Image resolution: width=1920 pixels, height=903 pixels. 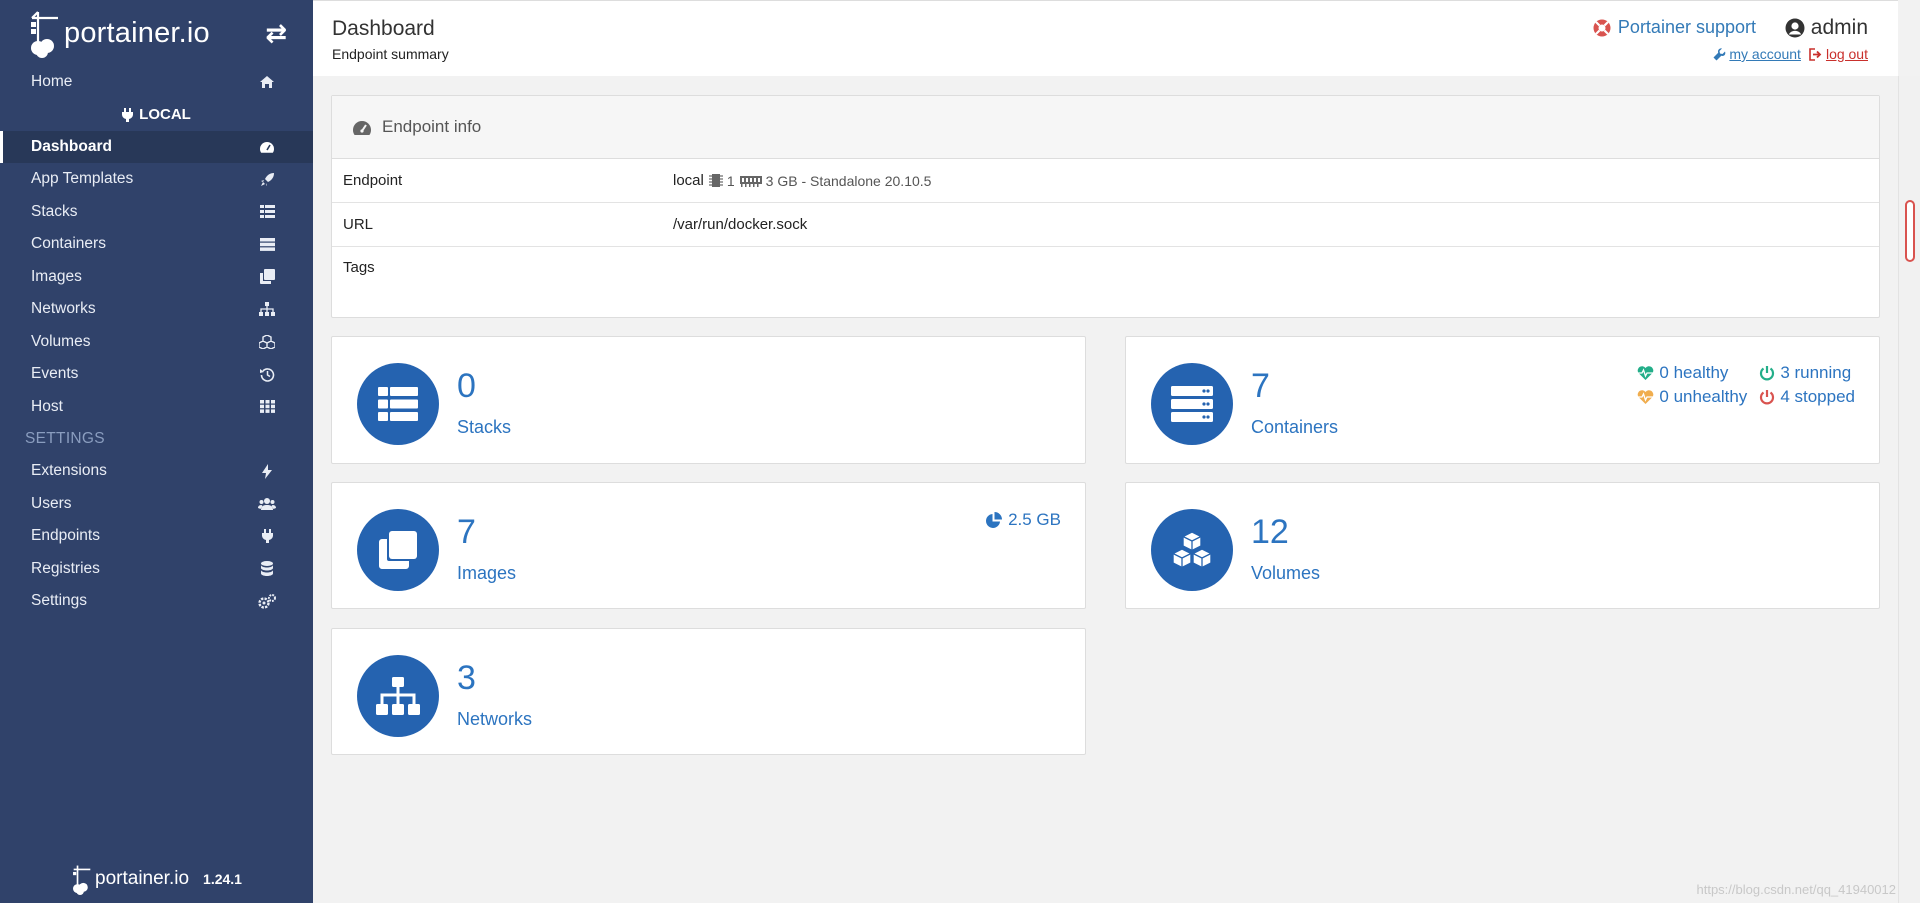 I want to click on brand-header: portainer.io ⇄, so click(x=156, y=33).